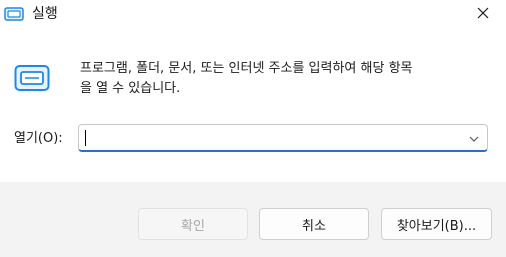 This screenshot has width=506, height=257. What do you see at coordinates (85, 138) in the screenshot?
I see `text-caret` at bounding box center [85, 138].